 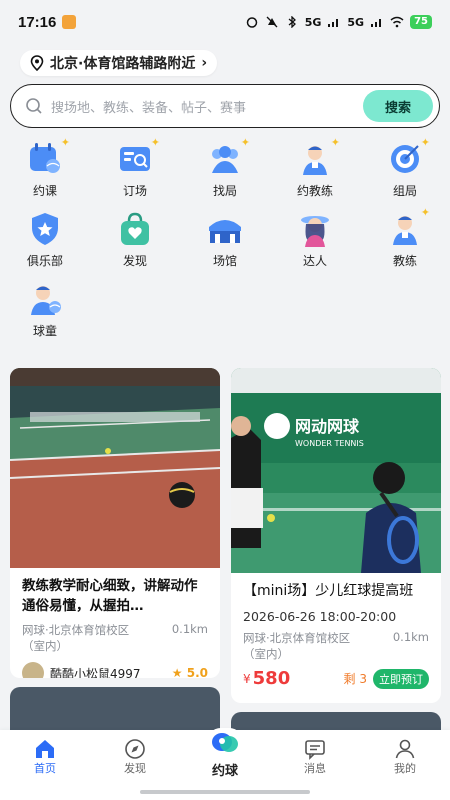 What do you see at coordinates (44, 191) in the screenshot?
I see `category-label: 约课` at bounding box center [44, 191].